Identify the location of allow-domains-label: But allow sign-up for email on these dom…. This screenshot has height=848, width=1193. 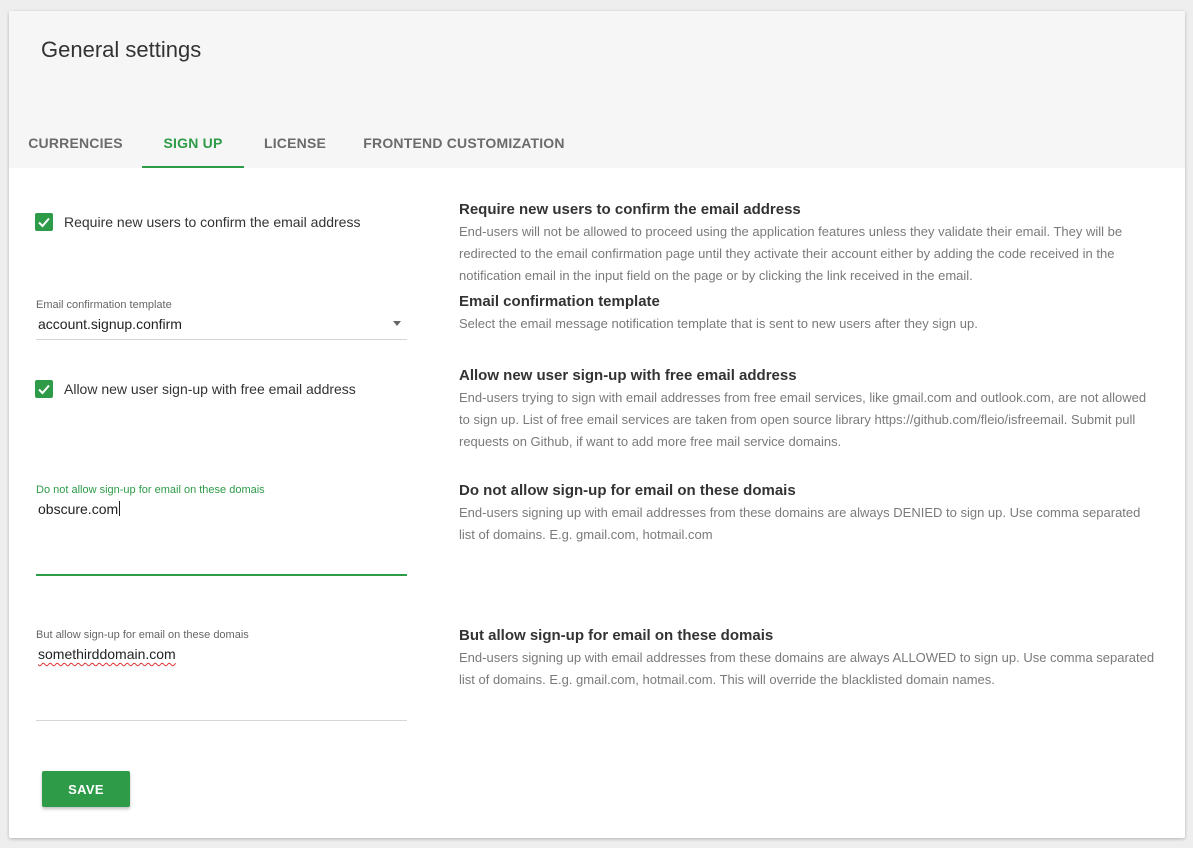
(142, 635).